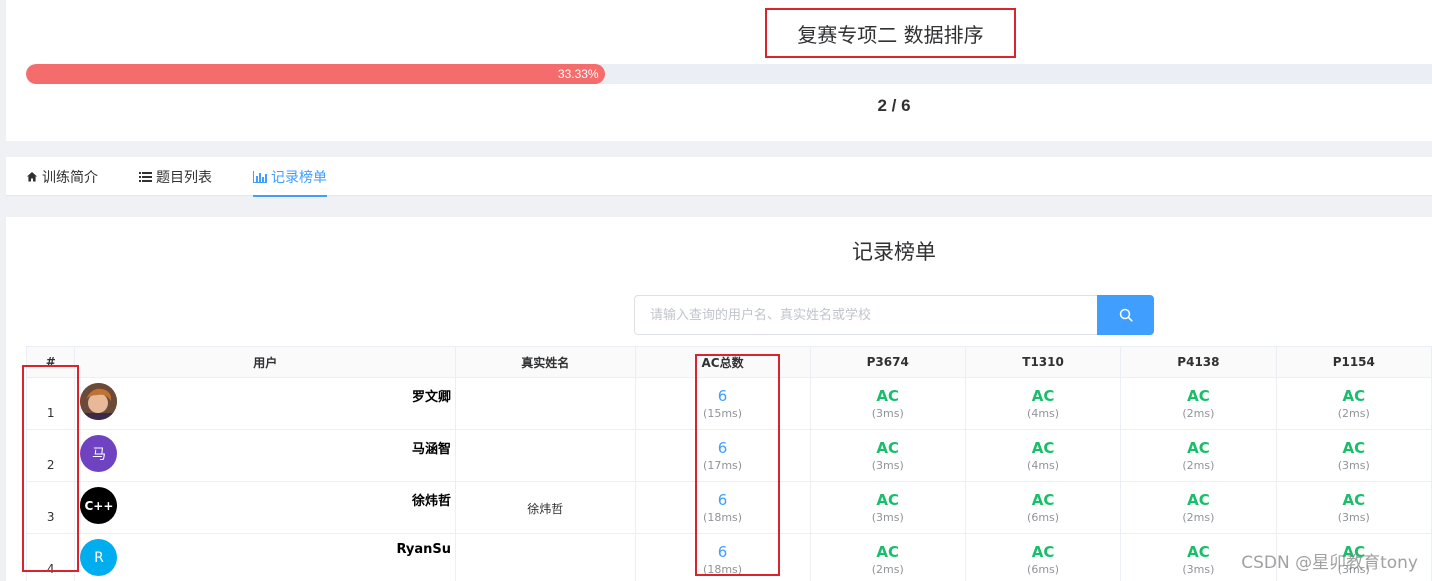 The image size is (1432, 581). Describe the element at coordinates (719, 177) in the screenshot. I see `tabs-bar: 训练简介 题目列表 记录榜单` at that location.